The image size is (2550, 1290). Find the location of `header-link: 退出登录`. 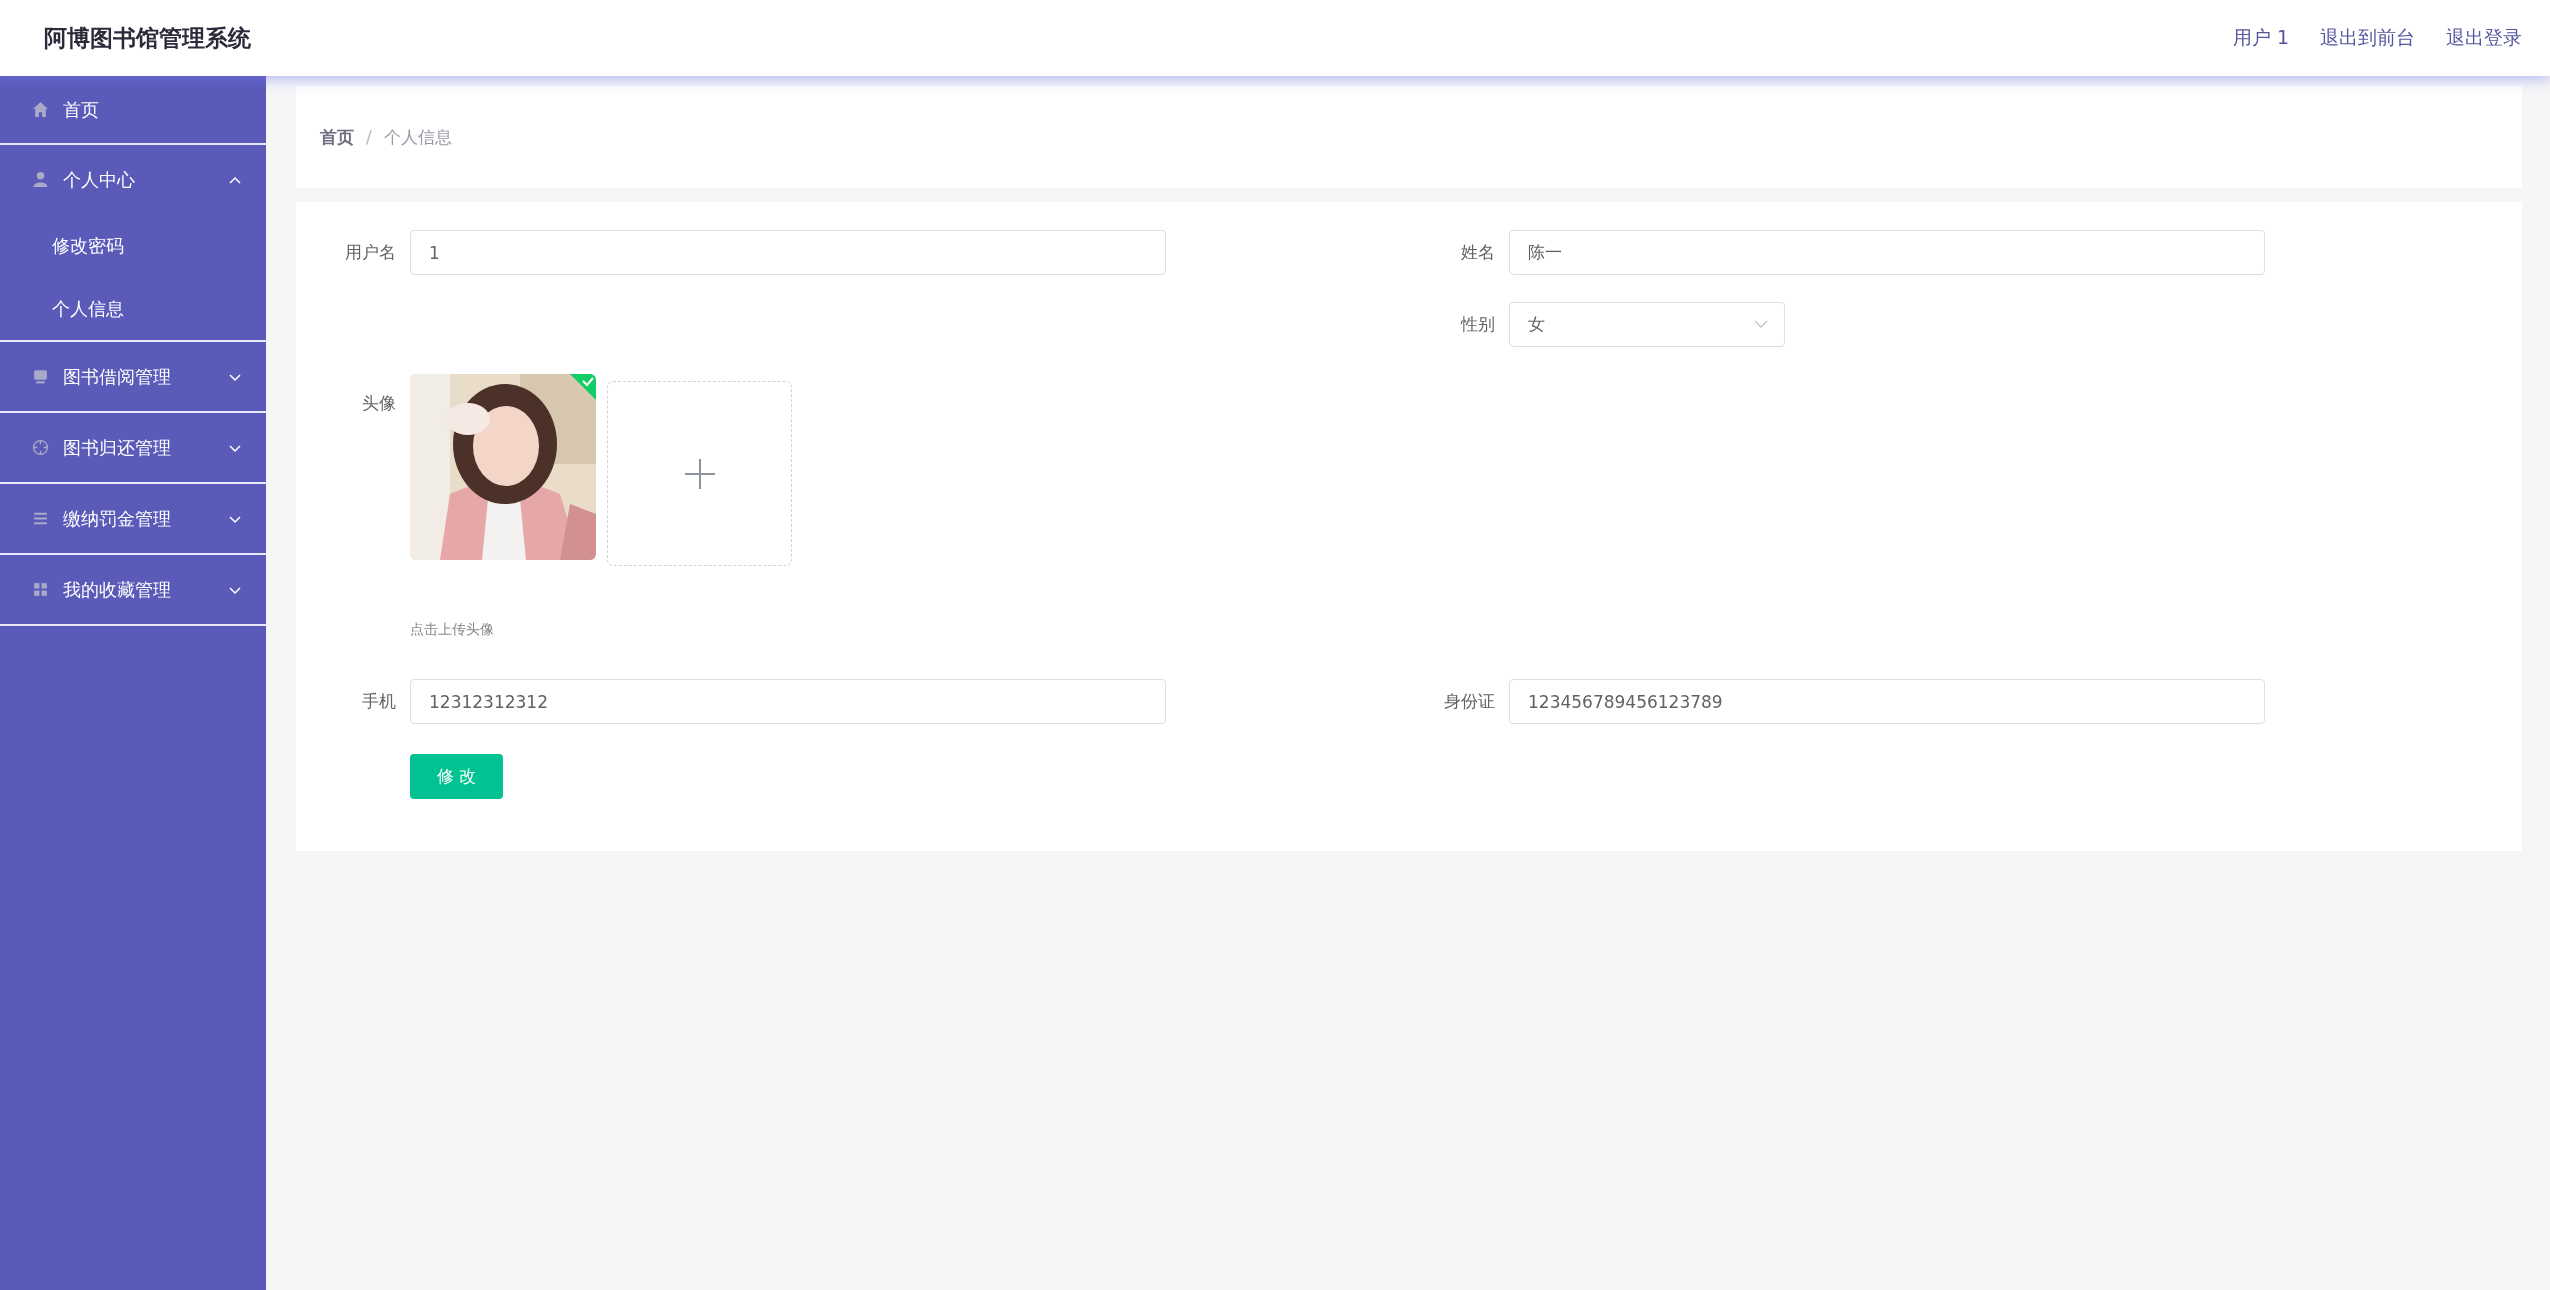

header-link: 退出登录 is located at coordinates (2484, 38).